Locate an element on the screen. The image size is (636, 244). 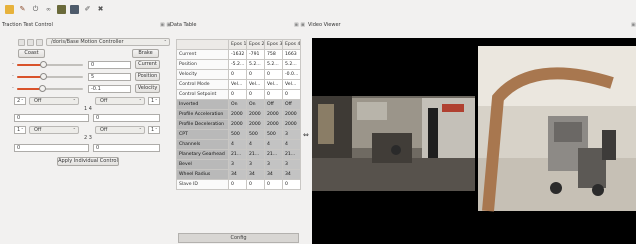
coast-button: Coast is located at coordinates (31, 53).